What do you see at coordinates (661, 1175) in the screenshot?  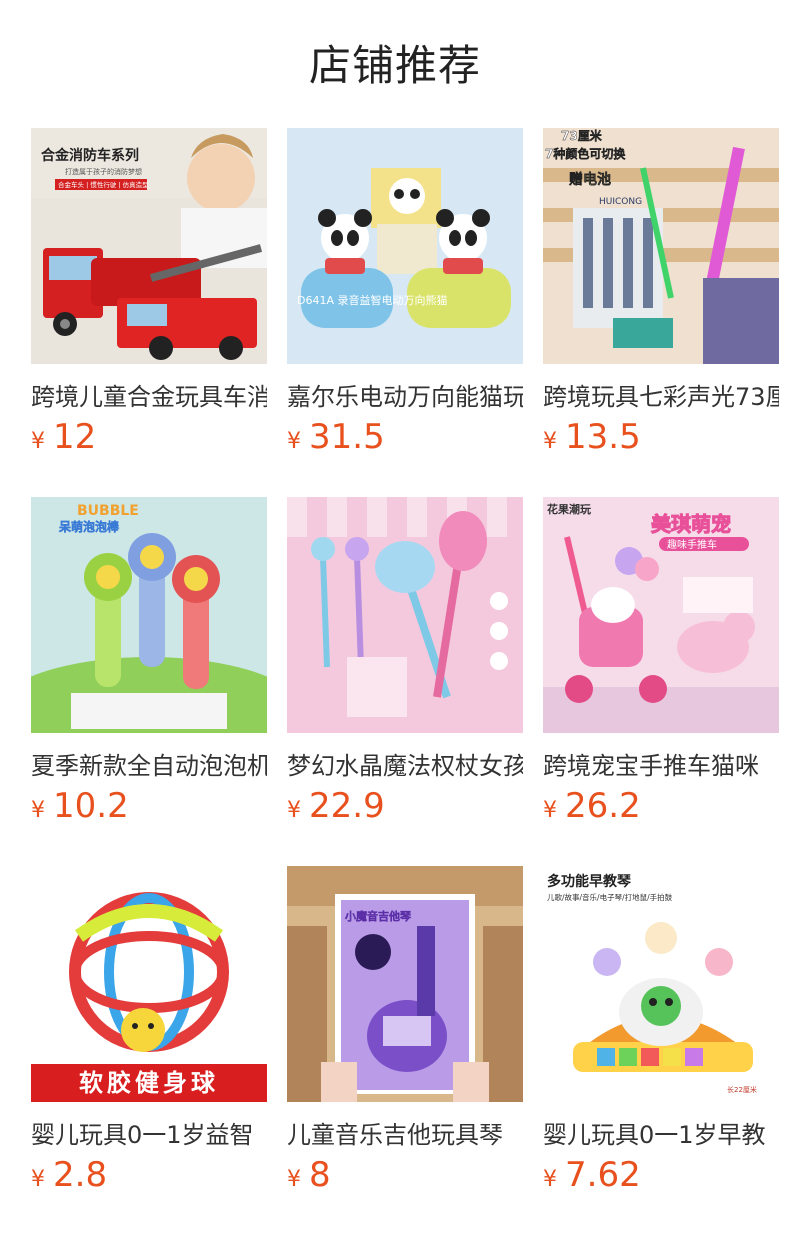 I see `product-price: ¥7.62` at bounding box center [661, 1175].